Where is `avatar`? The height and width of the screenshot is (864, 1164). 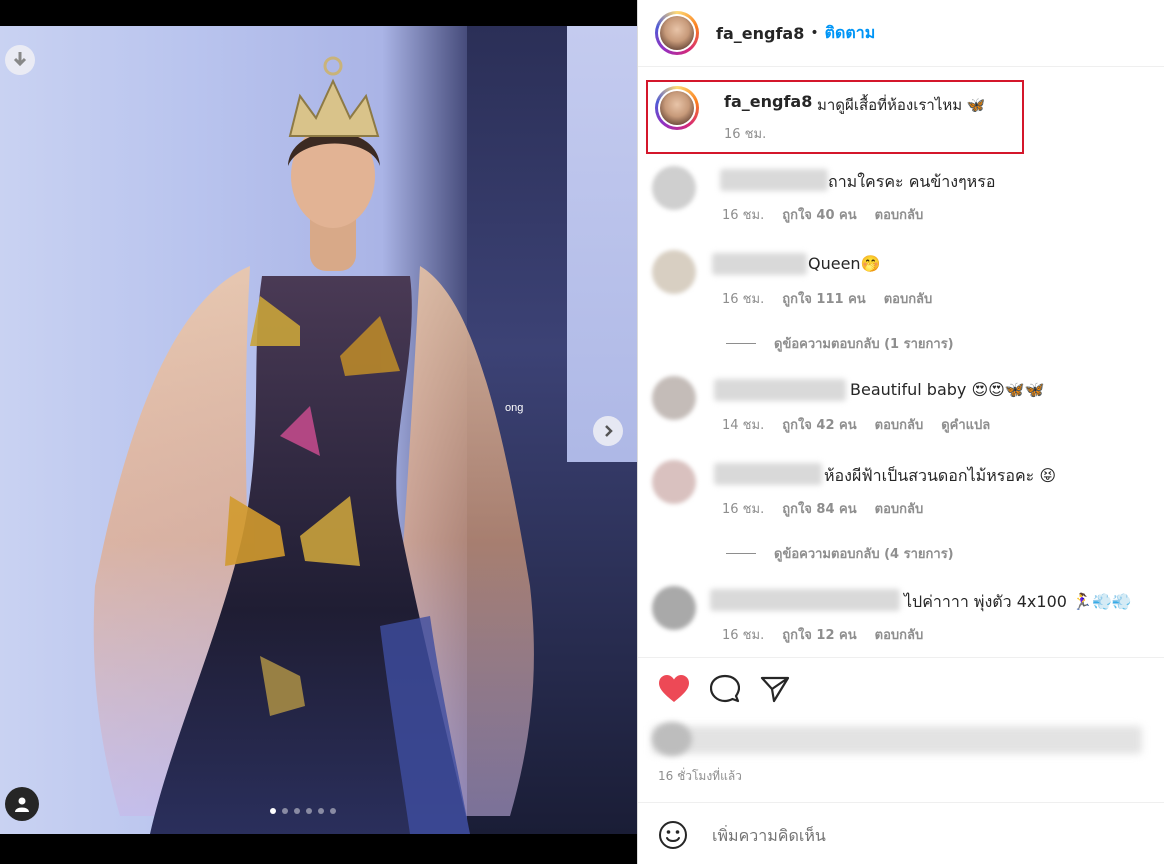 avatar is located at coordinates (677, 33).